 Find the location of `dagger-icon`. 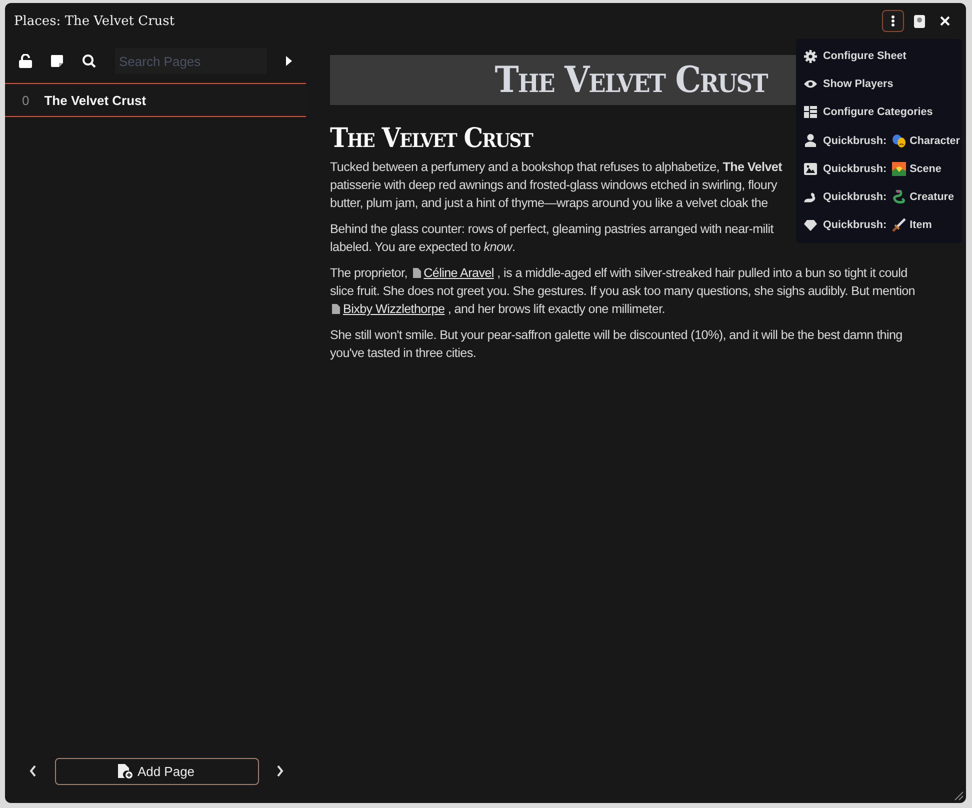

dagger-icon is located at coordinates (899, 225).